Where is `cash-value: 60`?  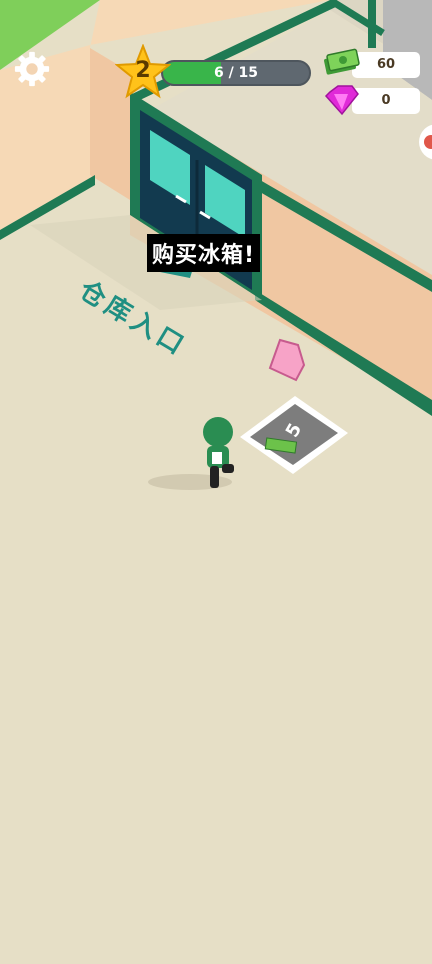
cash-value: 60 is located at coordinates (386, 64).